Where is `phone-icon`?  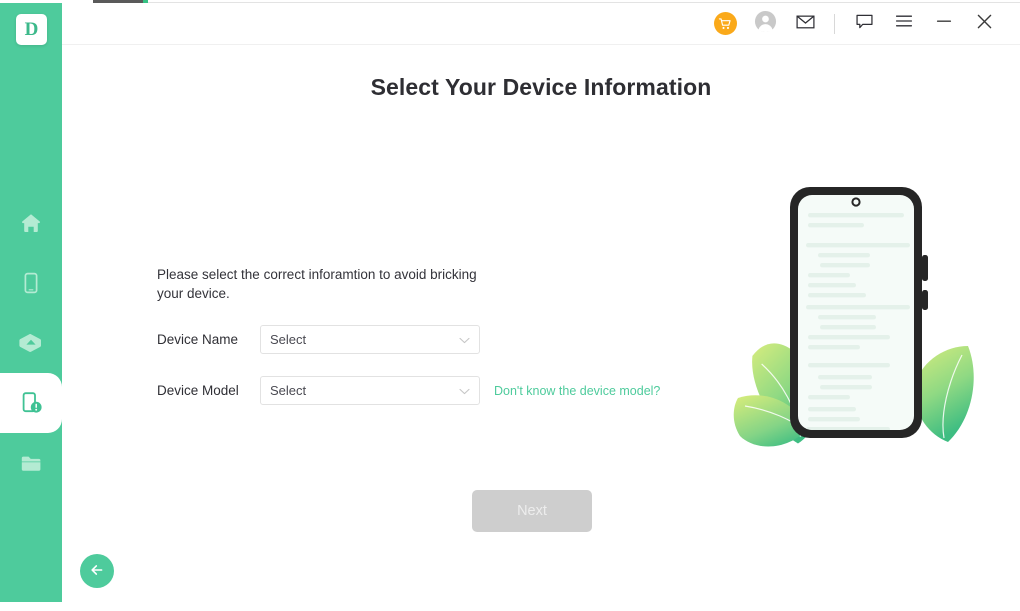
phone-icon is located at coordinates (31, 283).